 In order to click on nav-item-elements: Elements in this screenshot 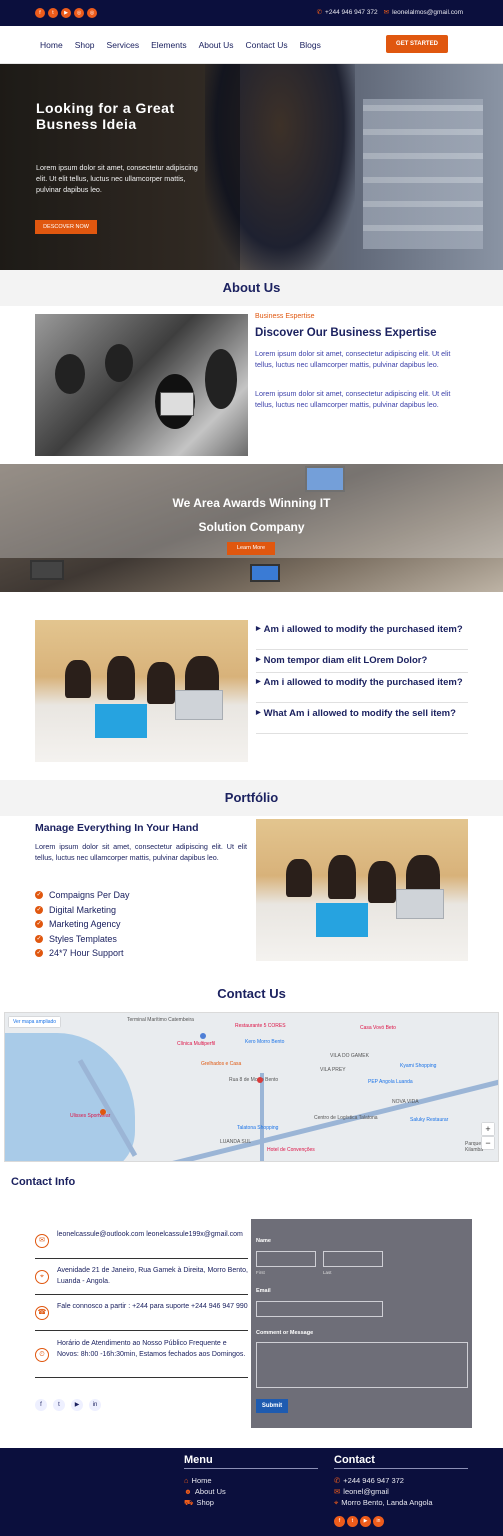, I will do `click(168, 45)`.